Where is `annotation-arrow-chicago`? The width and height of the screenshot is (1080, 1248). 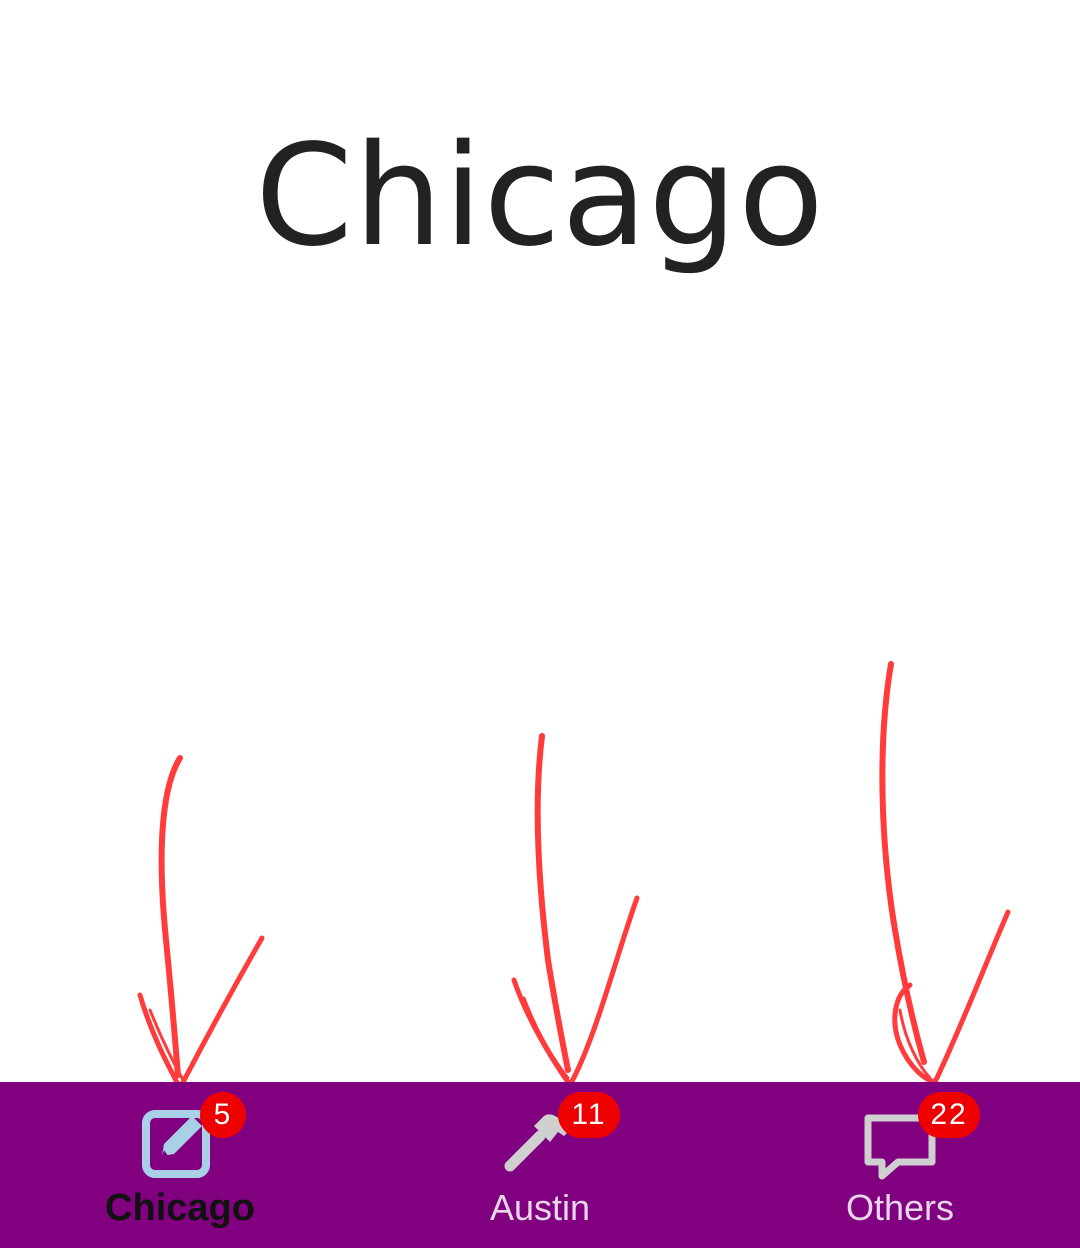 annotation-arrow-chicago is located at coordinates (201, 923).